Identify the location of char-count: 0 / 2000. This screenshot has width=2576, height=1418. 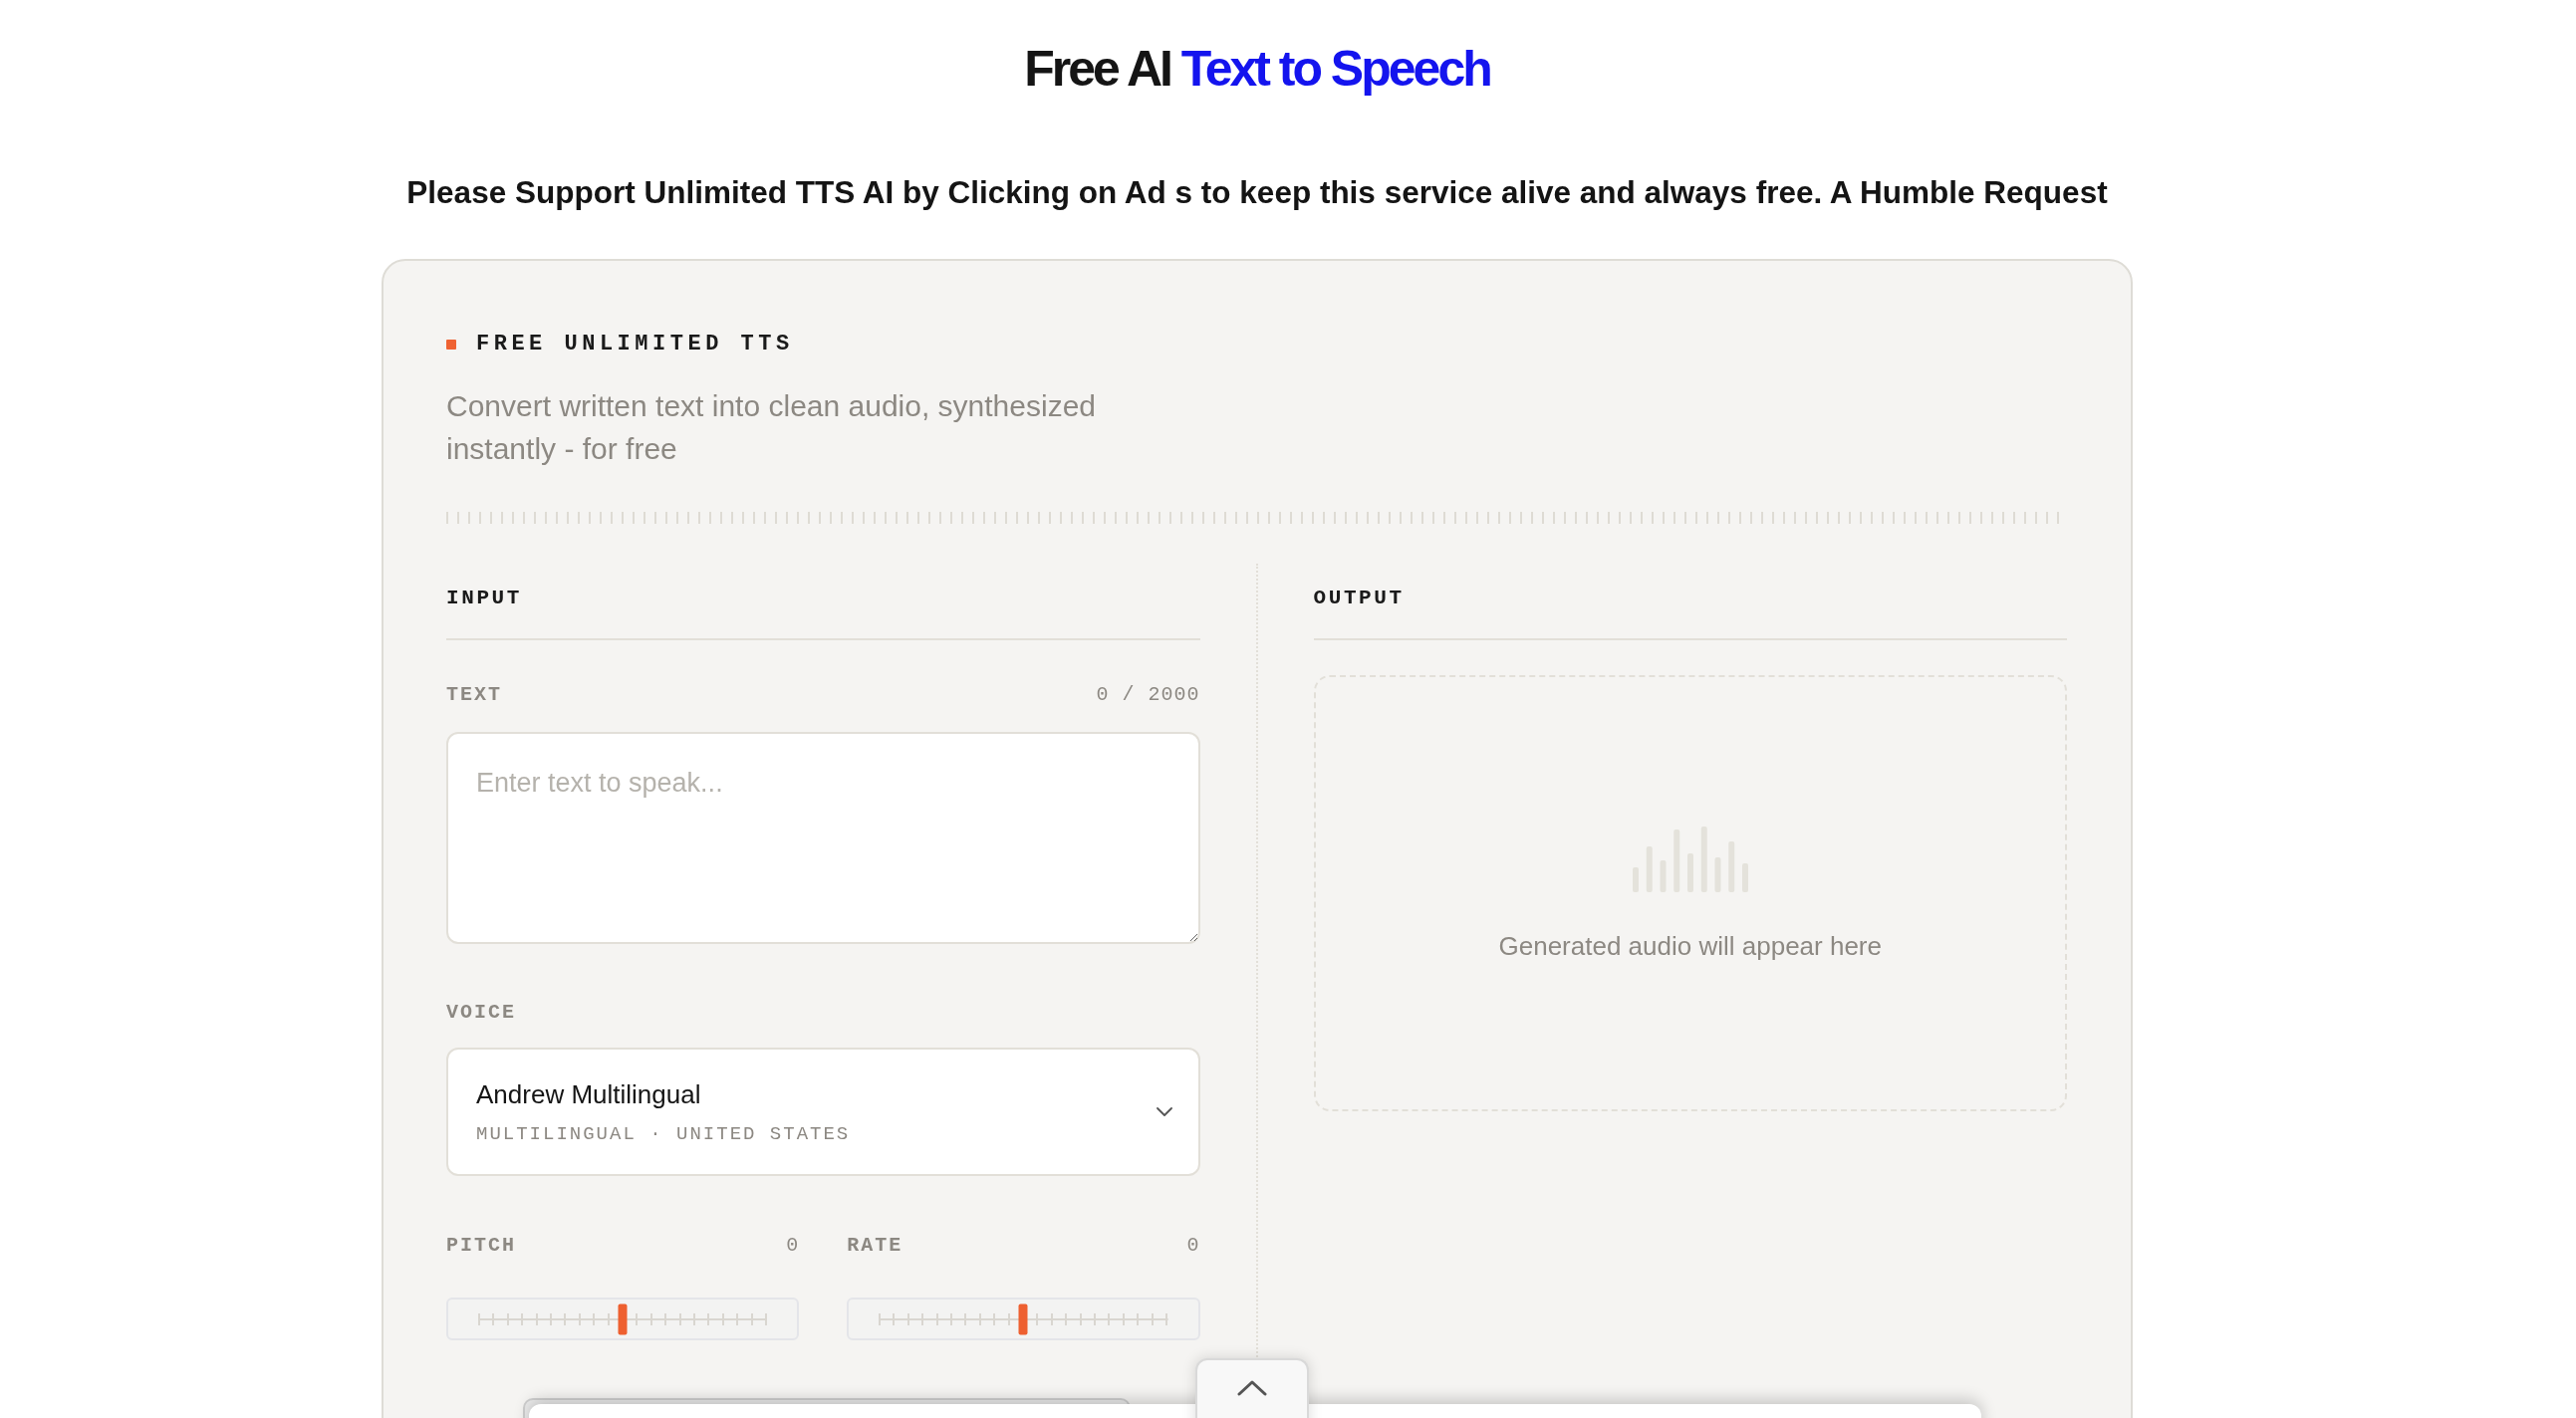
(1148, 694).